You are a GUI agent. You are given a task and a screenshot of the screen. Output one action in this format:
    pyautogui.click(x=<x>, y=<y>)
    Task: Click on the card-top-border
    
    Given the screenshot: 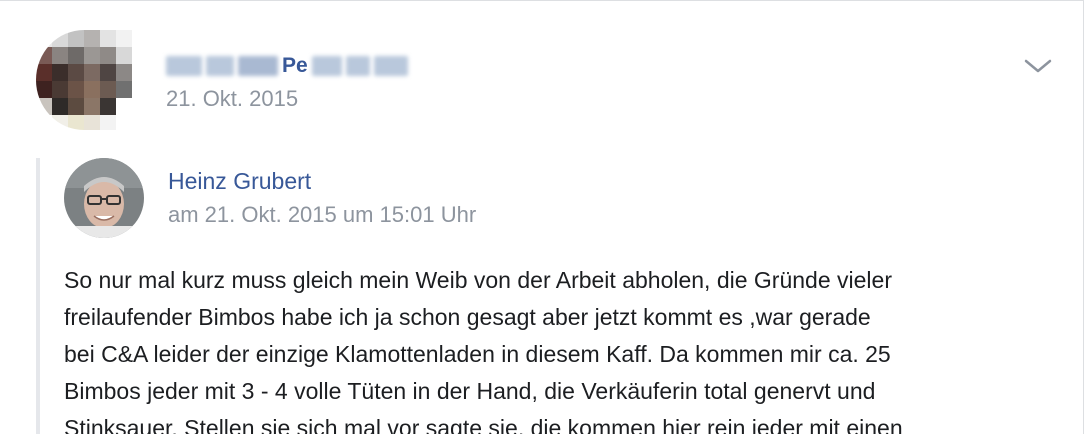 What is the action you would take?
    pyautogui.click(x=542, y=0)
    